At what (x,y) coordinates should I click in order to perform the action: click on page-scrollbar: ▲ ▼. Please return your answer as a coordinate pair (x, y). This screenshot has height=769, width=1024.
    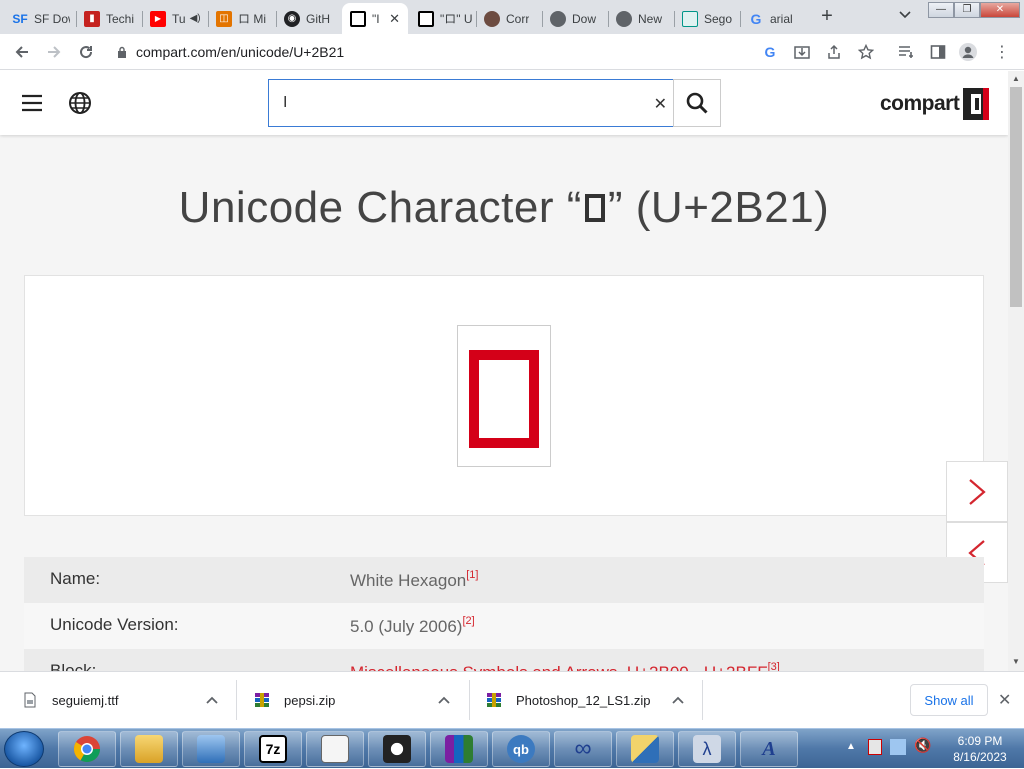
    Looking at the image, I should click on (1016, 371).